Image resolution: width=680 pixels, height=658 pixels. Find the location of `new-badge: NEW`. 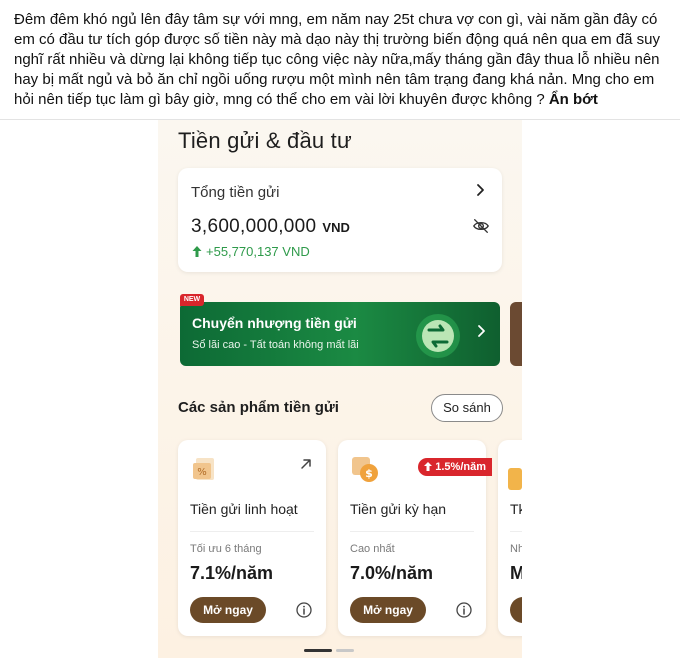

new-badge: NEW is located at coordinates (192, 300).